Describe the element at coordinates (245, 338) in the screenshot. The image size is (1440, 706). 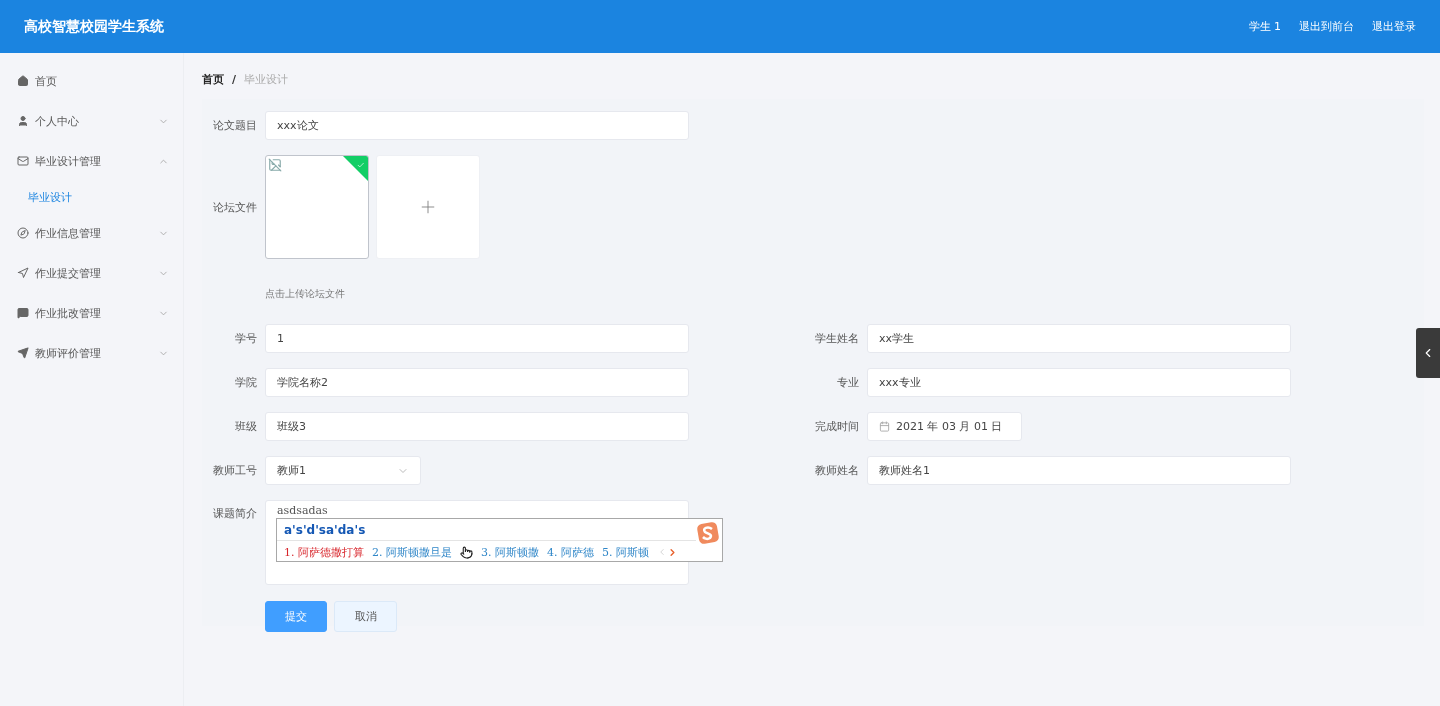
I see `field-label: 学号` at that location.